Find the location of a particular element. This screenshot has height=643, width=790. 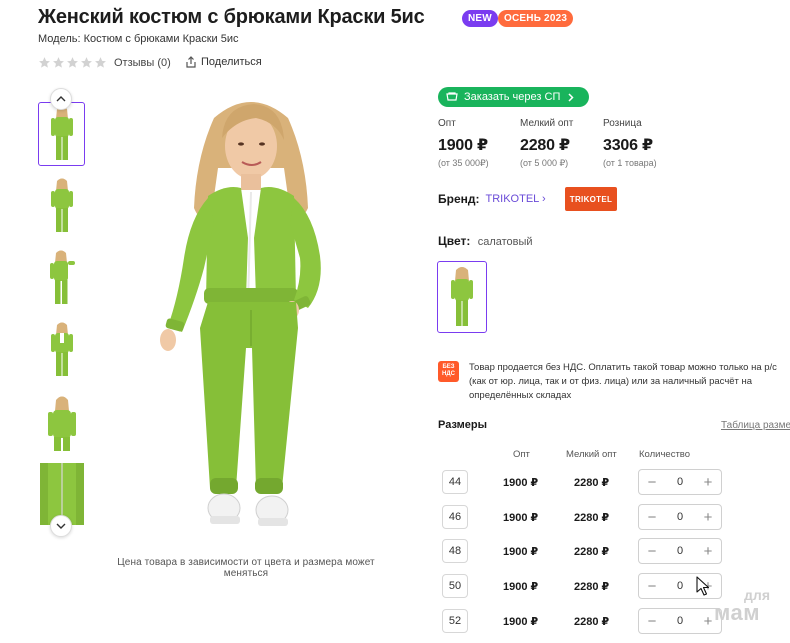

size-row: 50 1900 ₽ 2280 ₽ − 0 + is located at coordinates (395, 587).